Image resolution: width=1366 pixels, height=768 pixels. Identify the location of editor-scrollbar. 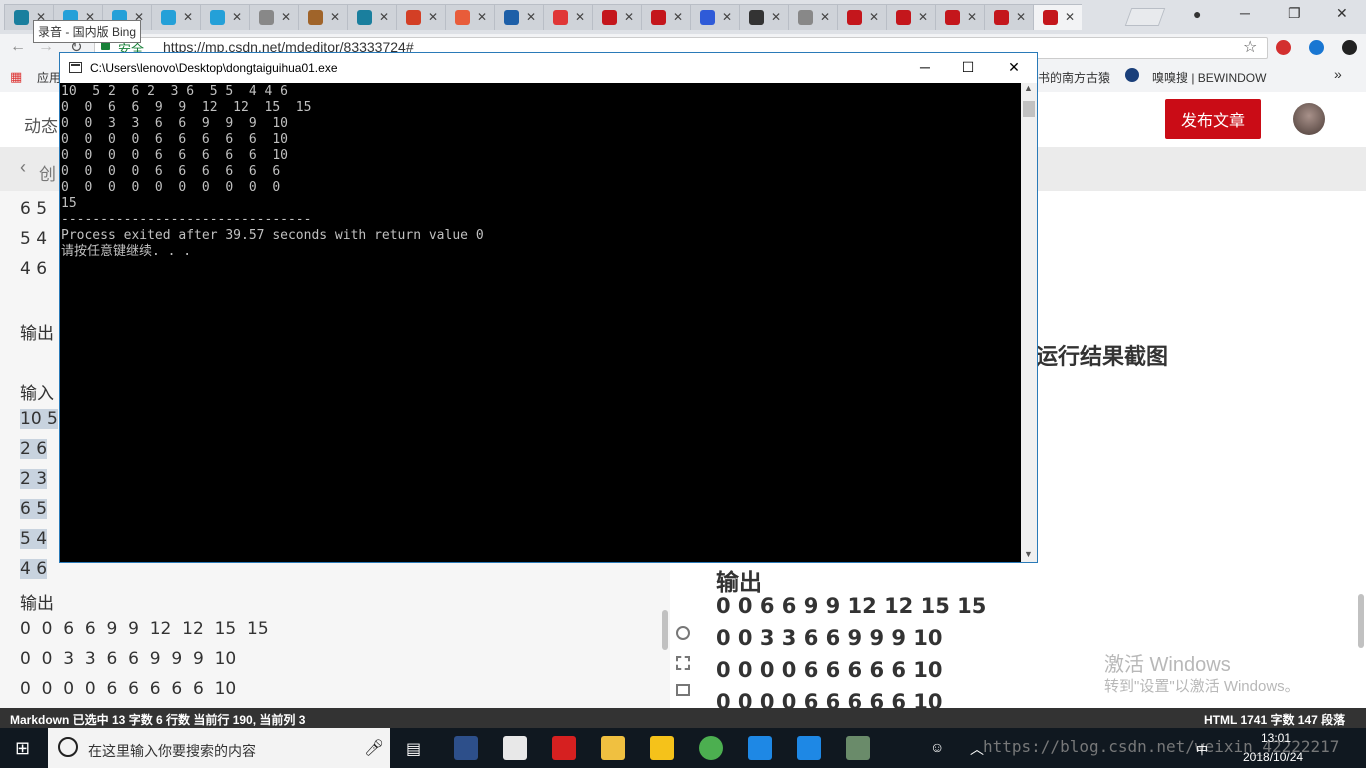
(665, 630).